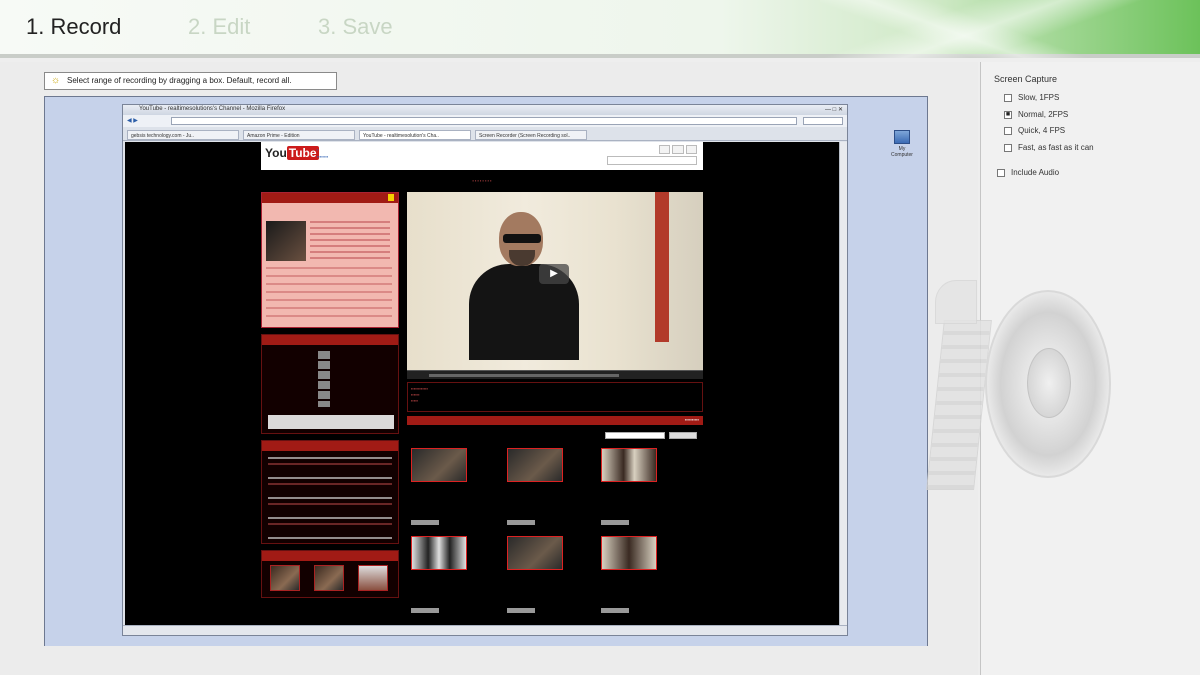  What do you see at coordinates (1039, 97) in the screenshot?
I see `fps-option-slow-label: Slow, 1FPS` at bounding box center [1039, 97].